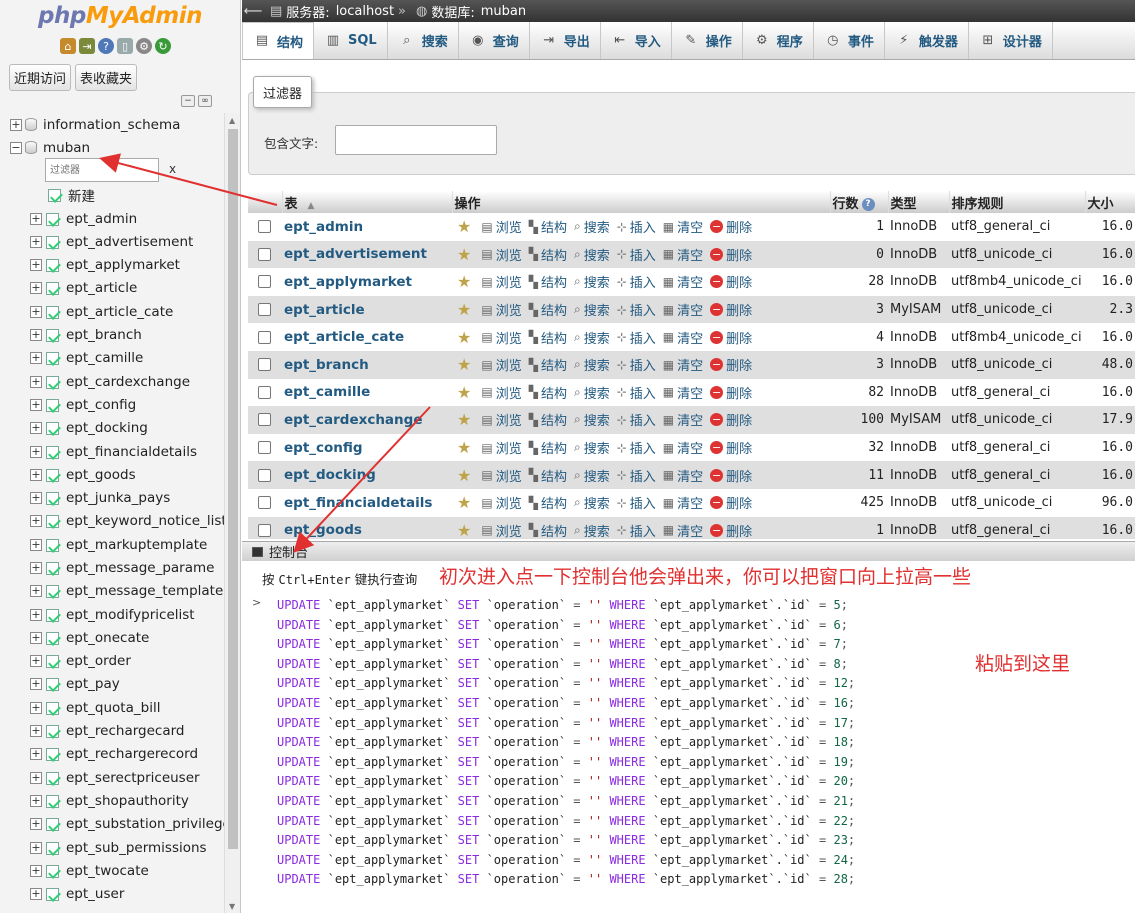  What do you see at coordinates (464, 309) in the screenshot?
I see `favorite-star-icon: ★` at bounding box center [464, 309].